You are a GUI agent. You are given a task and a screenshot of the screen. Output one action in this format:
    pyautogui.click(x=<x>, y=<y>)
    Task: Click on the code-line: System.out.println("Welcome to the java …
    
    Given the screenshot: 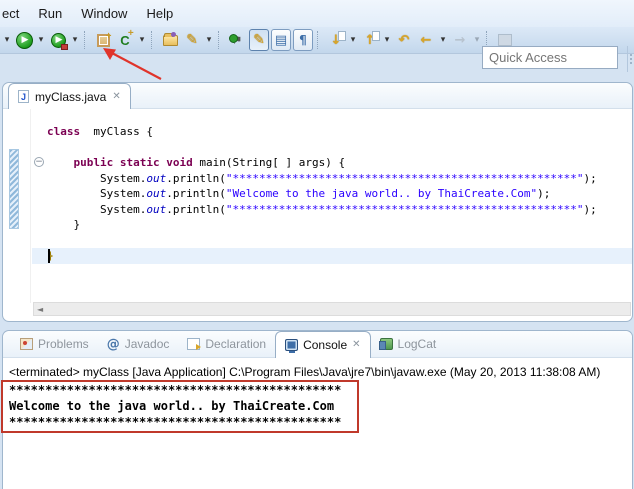 What is the action you would take?
    pyautogui.click(x=299, y=193)
    